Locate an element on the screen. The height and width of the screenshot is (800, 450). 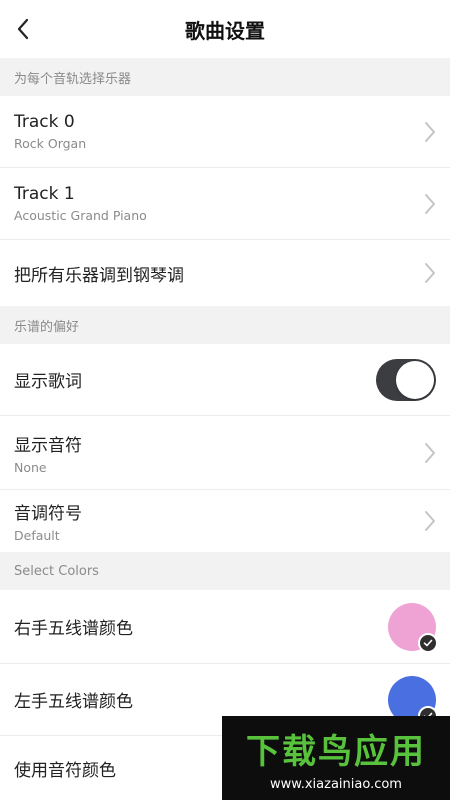
top-bar: 歌曲设置 is located at coordinates (225, 29).